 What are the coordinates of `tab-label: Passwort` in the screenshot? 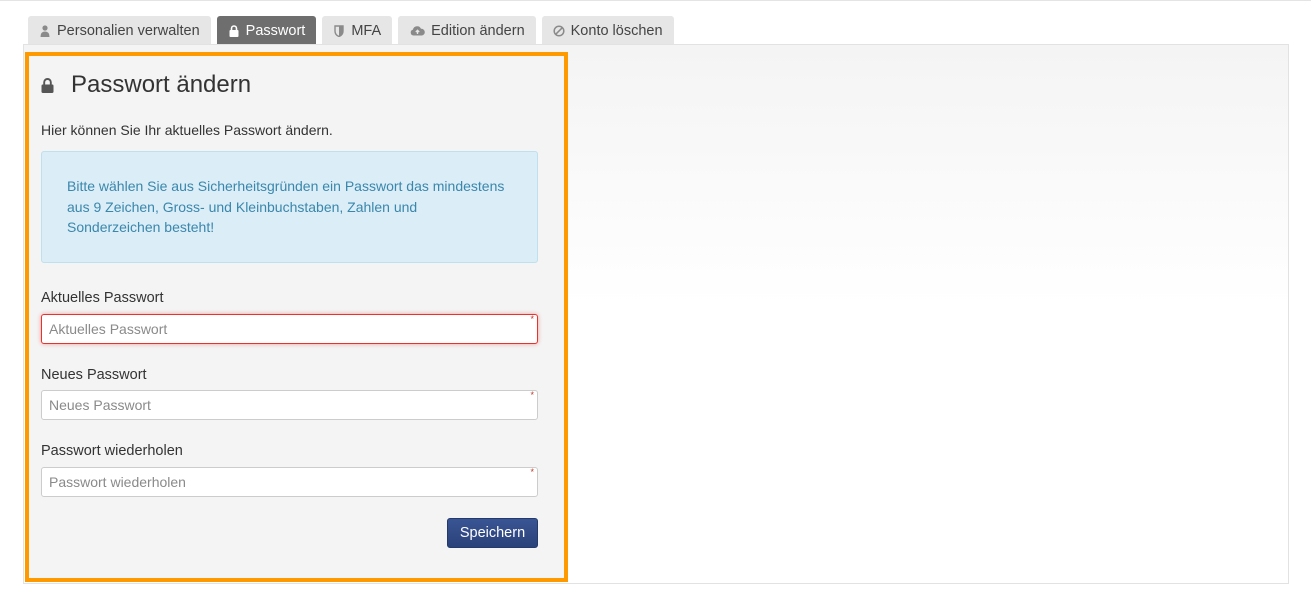 It's located at (275, 30).